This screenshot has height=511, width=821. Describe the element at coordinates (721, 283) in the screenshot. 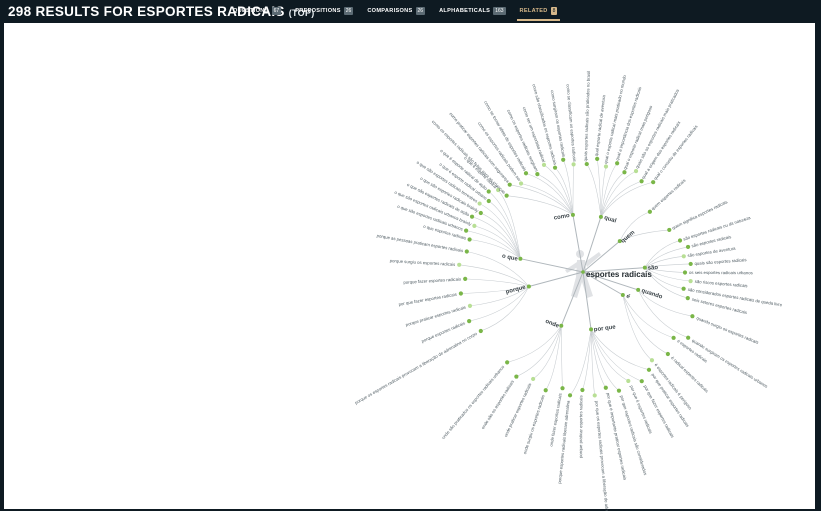

I see `suggestion-label: são riscos esportes radicais` at that location.